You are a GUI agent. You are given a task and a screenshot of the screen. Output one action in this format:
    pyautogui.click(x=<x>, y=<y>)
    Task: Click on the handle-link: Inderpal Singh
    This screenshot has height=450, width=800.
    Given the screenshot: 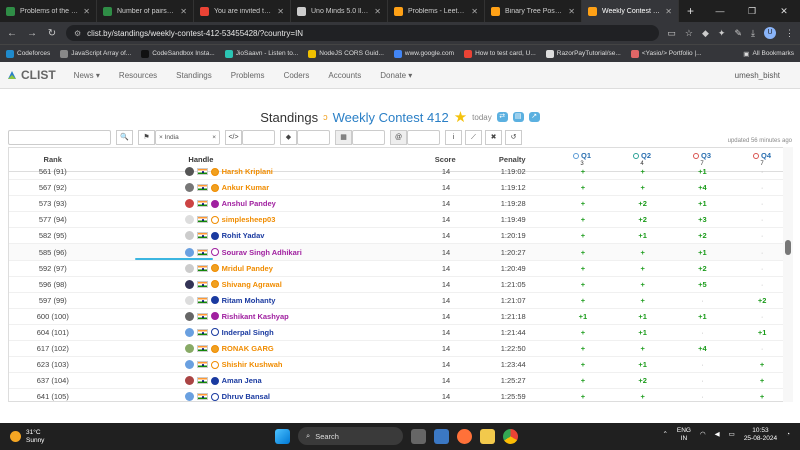 What is the action you would take?
    pyautogui.click(x=248, y=332)
    